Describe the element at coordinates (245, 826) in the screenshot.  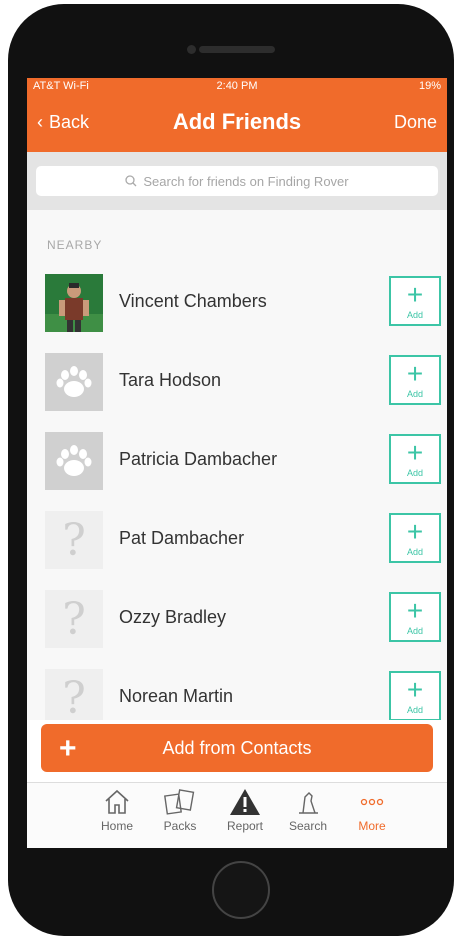
I see `tab-label: Report` at that location.